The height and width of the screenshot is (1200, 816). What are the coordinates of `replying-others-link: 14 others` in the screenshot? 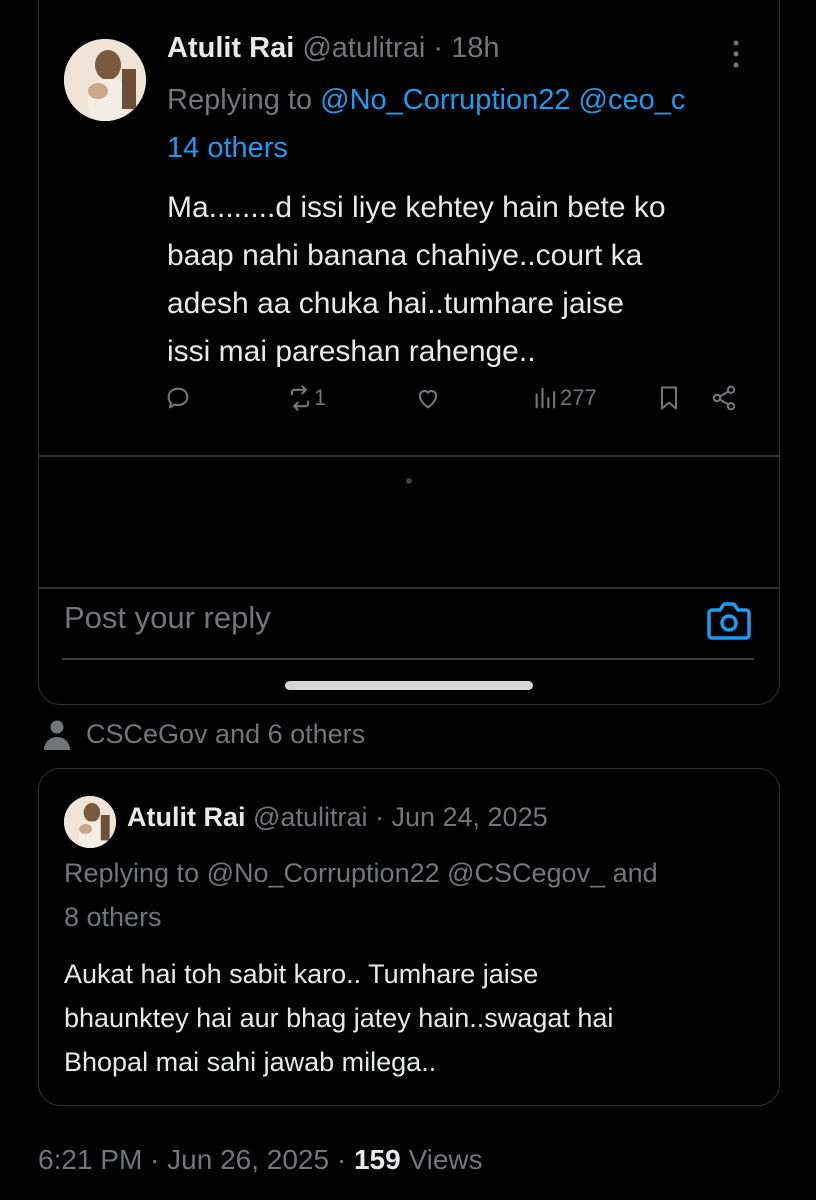 It's located at (227, 148).